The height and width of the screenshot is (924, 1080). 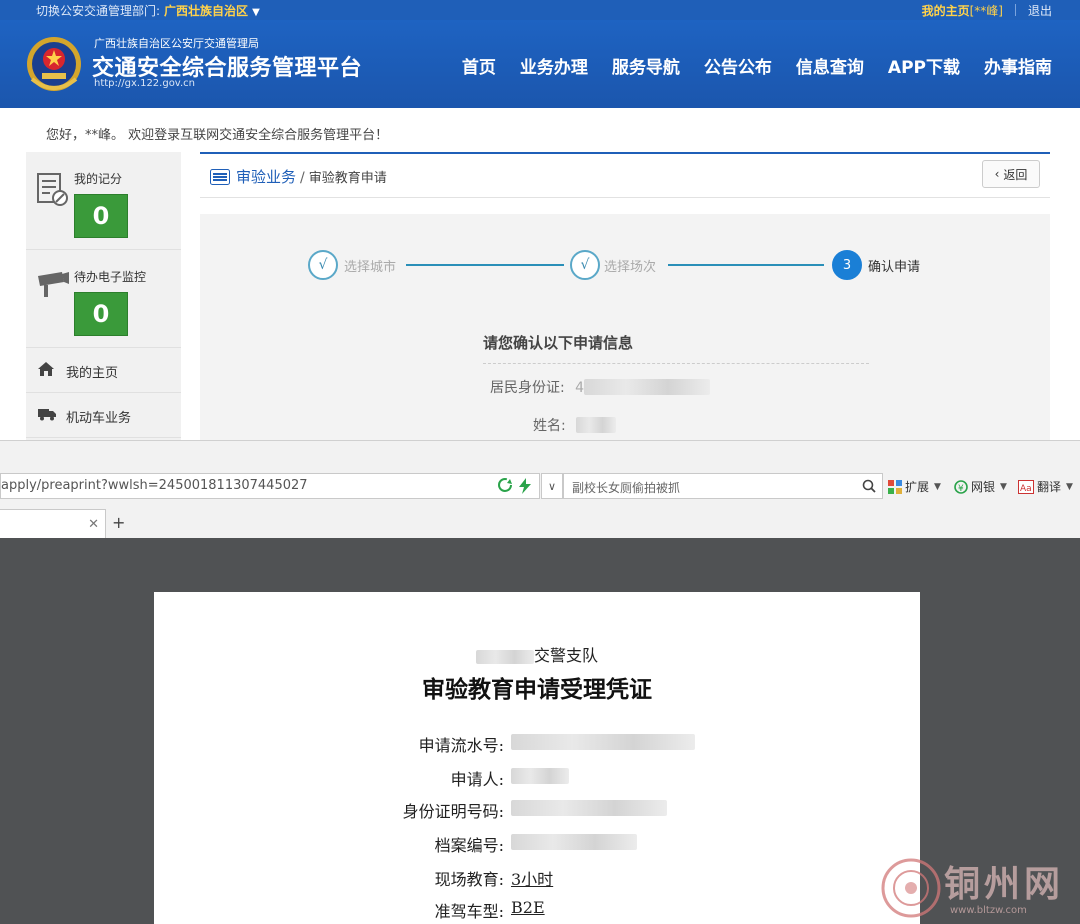 What do you see at coordinates (625, 175) in the screenshot?
I see `panel-header: 审验业务 / 审验教育申请 ‹ 返回` at bounding box center [625, 175].